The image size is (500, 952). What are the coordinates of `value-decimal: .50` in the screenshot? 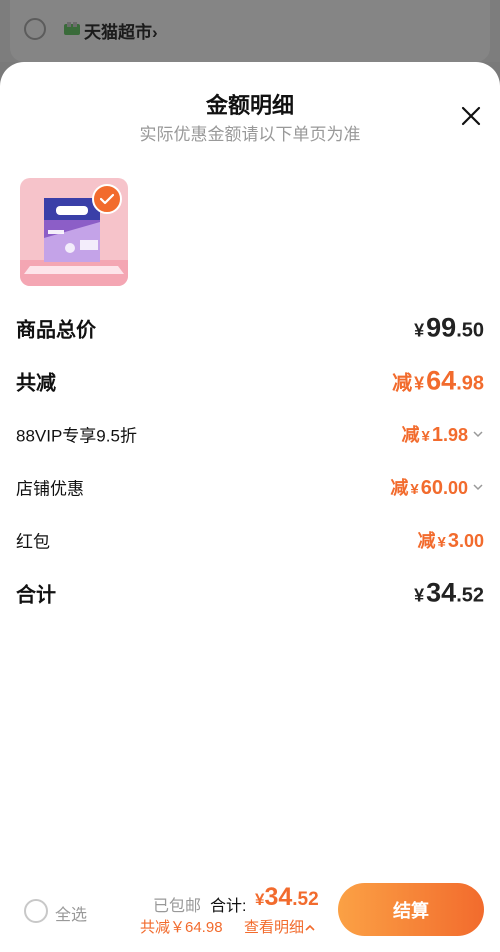 It's located at (470, 330).